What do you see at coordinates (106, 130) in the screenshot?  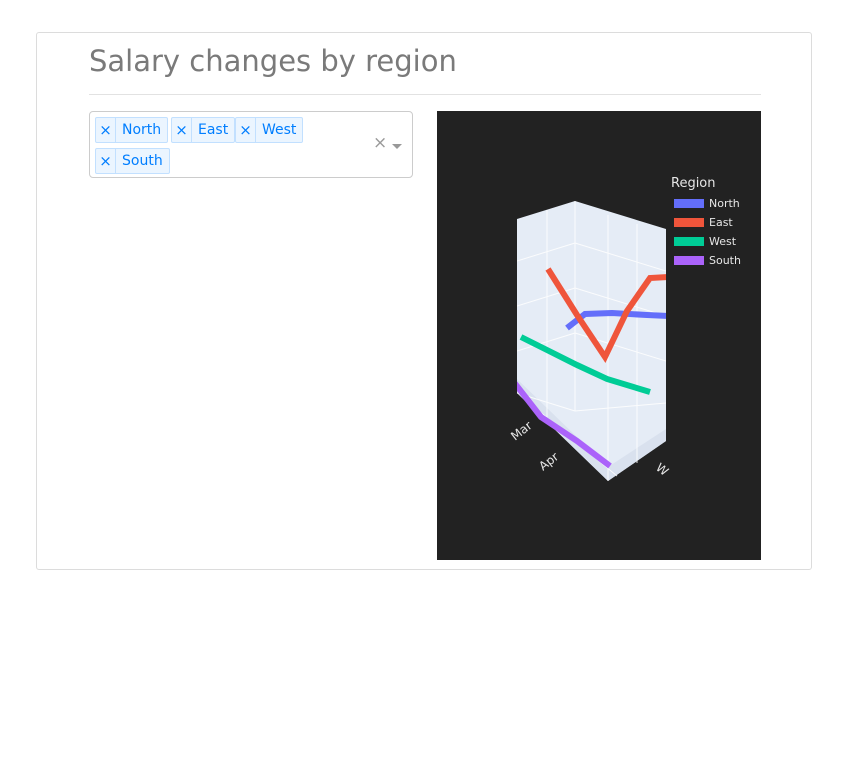 I see `remove-north-icon: ×` at bounding box center [106, 130].